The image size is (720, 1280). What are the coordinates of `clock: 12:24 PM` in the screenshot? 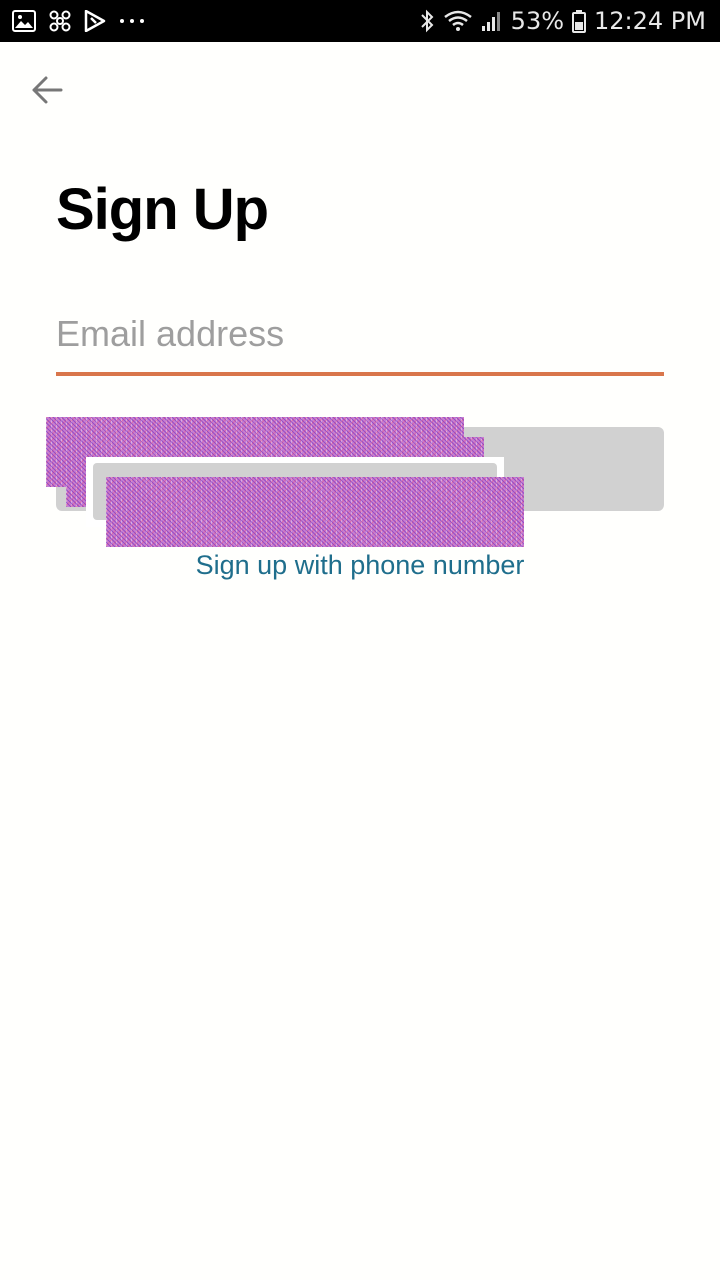 It's located at (650, 21).